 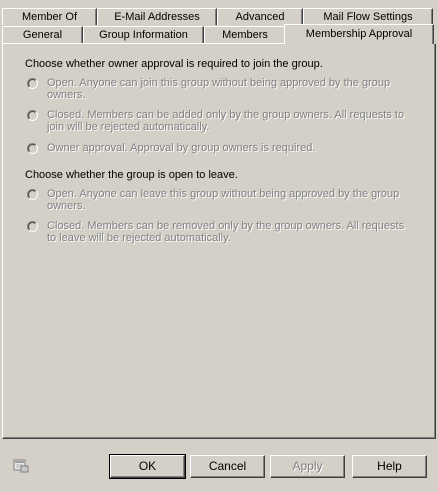 What do you see at coordinates (227, 466) in the screenshot?
I see `cancel-button: Cancel` at bounding box center [227, 466].